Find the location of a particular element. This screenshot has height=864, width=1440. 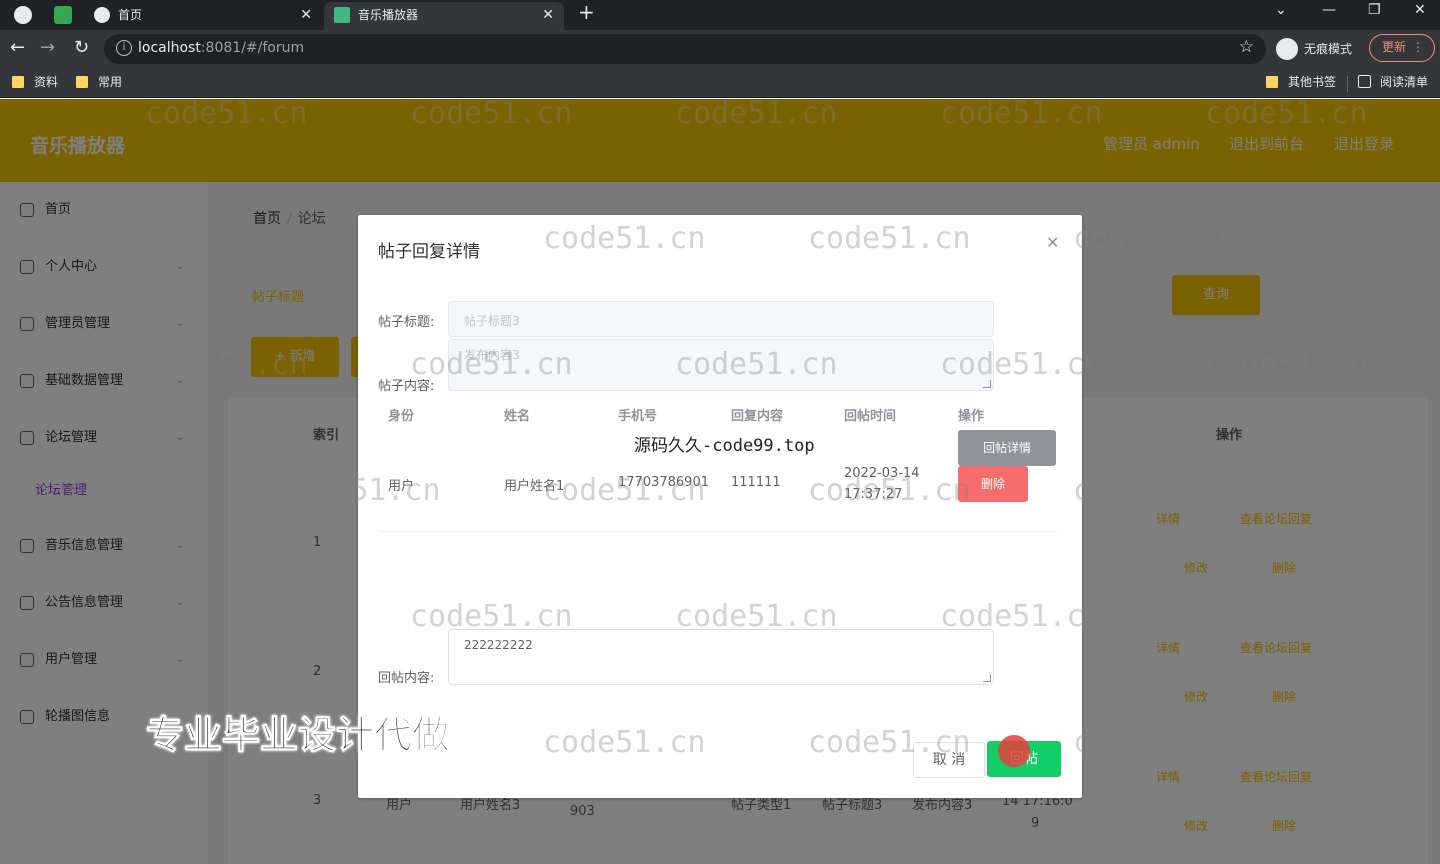

tab-music-player: 音乐播放器 ✕ is located at coordinates (444, 16).